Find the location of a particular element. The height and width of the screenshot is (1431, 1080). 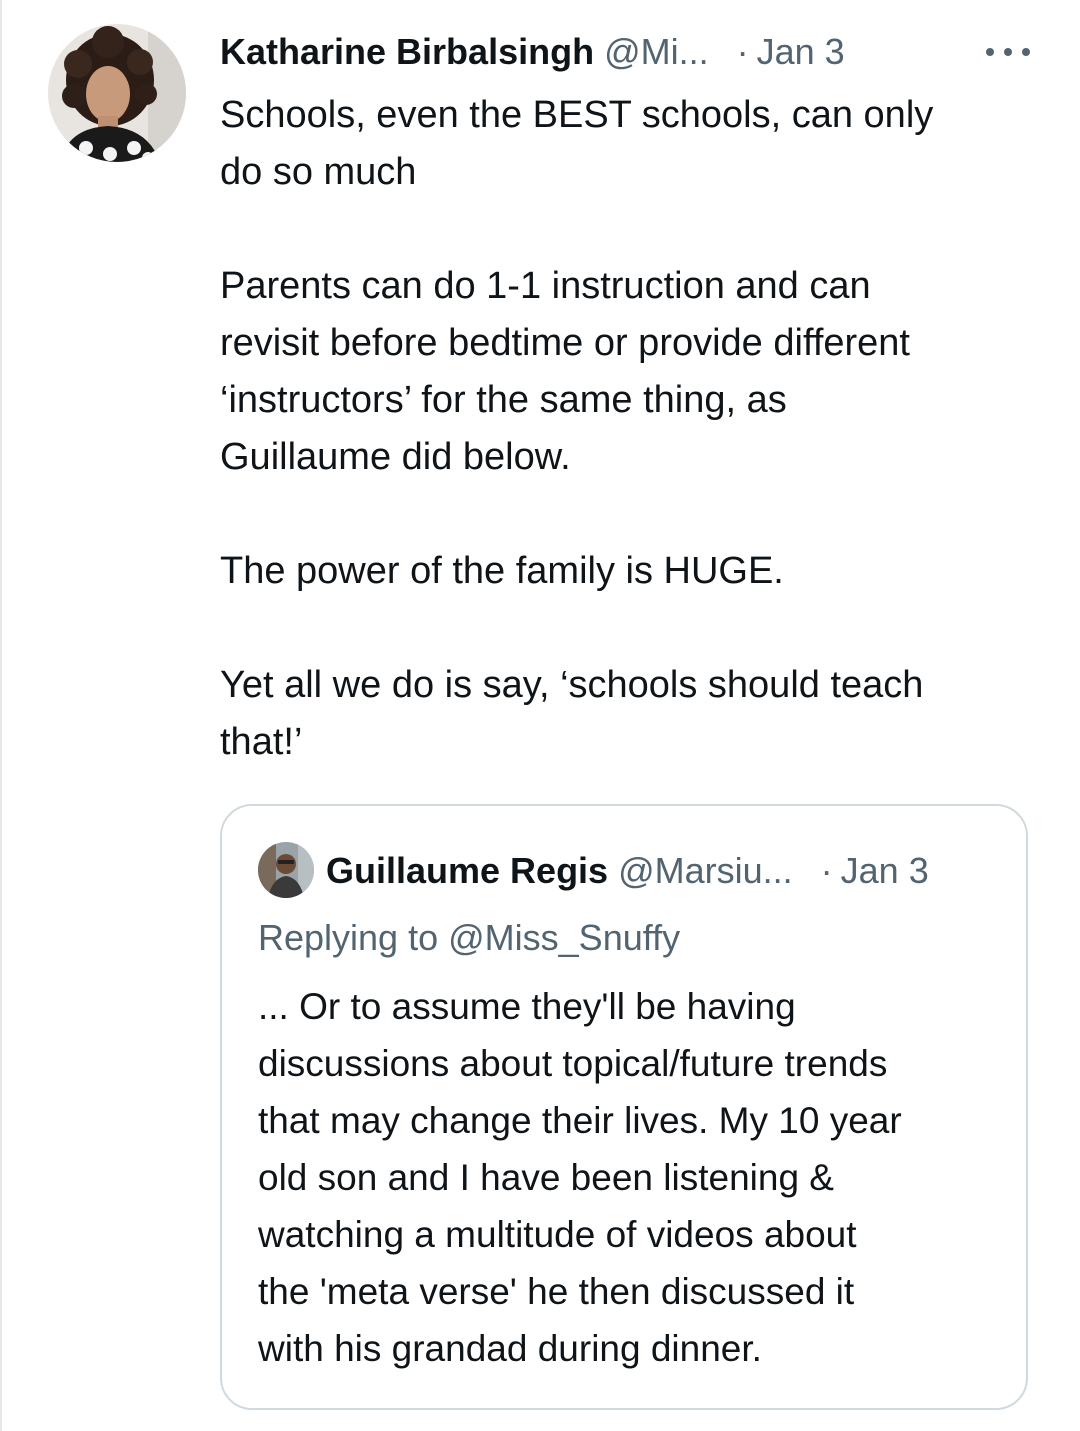

quoted-tweet-header: Guillaume Regis @Marsiu... · Jan 3 is located at coordinates (666, 871).